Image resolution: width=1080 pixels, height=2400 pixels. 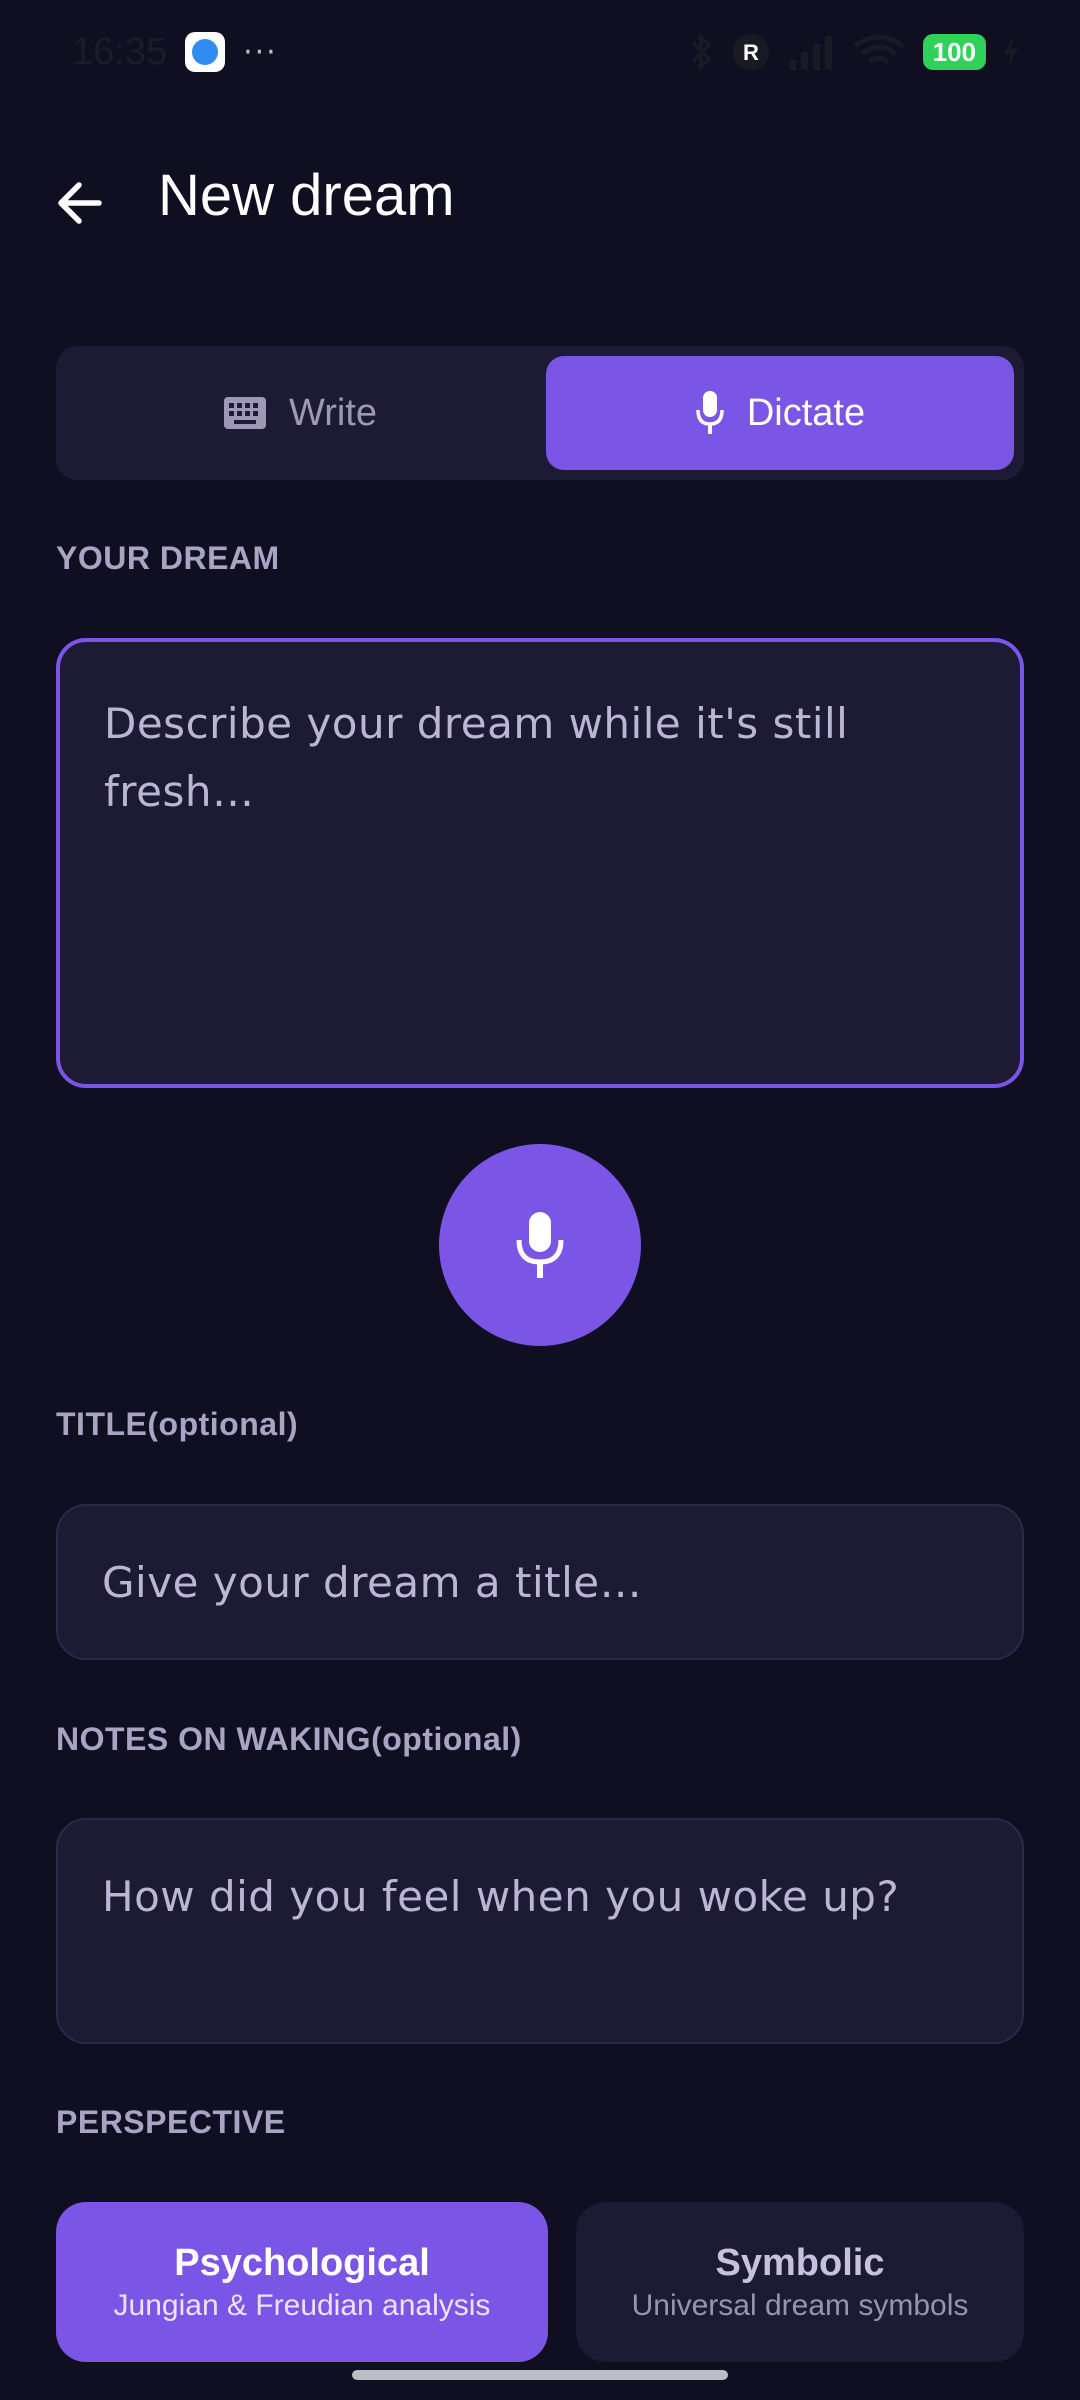 What do you see at coordinates (800, 2262) in the screenshot?
I see `perspective-option-name: Symbolic` at bounding box center [800, 2262].